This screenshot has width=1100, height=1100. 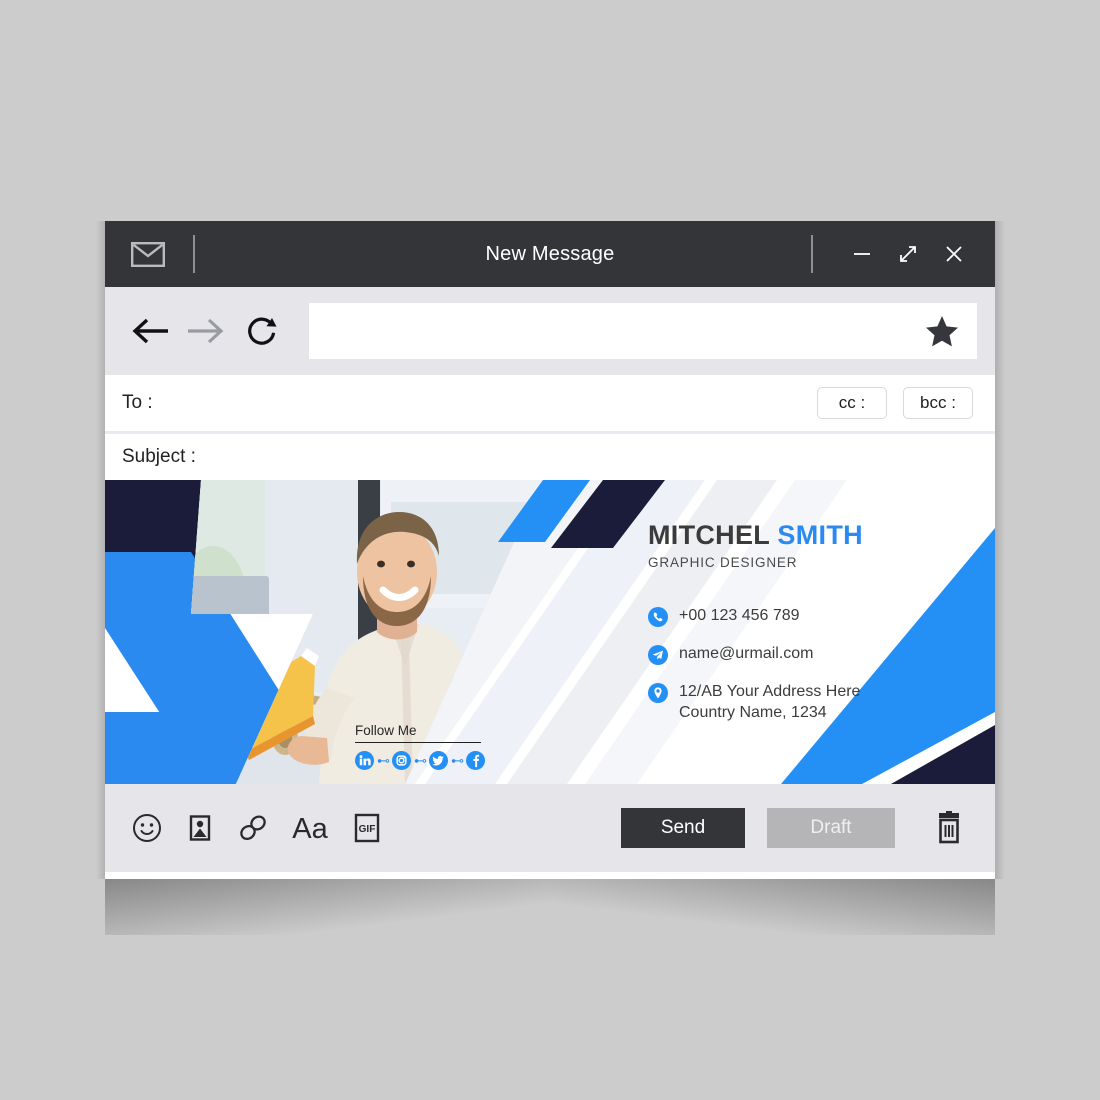 What do you see at coordinates (253, 828) in the screenshot?
I see `link-icon` at bounding box center [253, 828].